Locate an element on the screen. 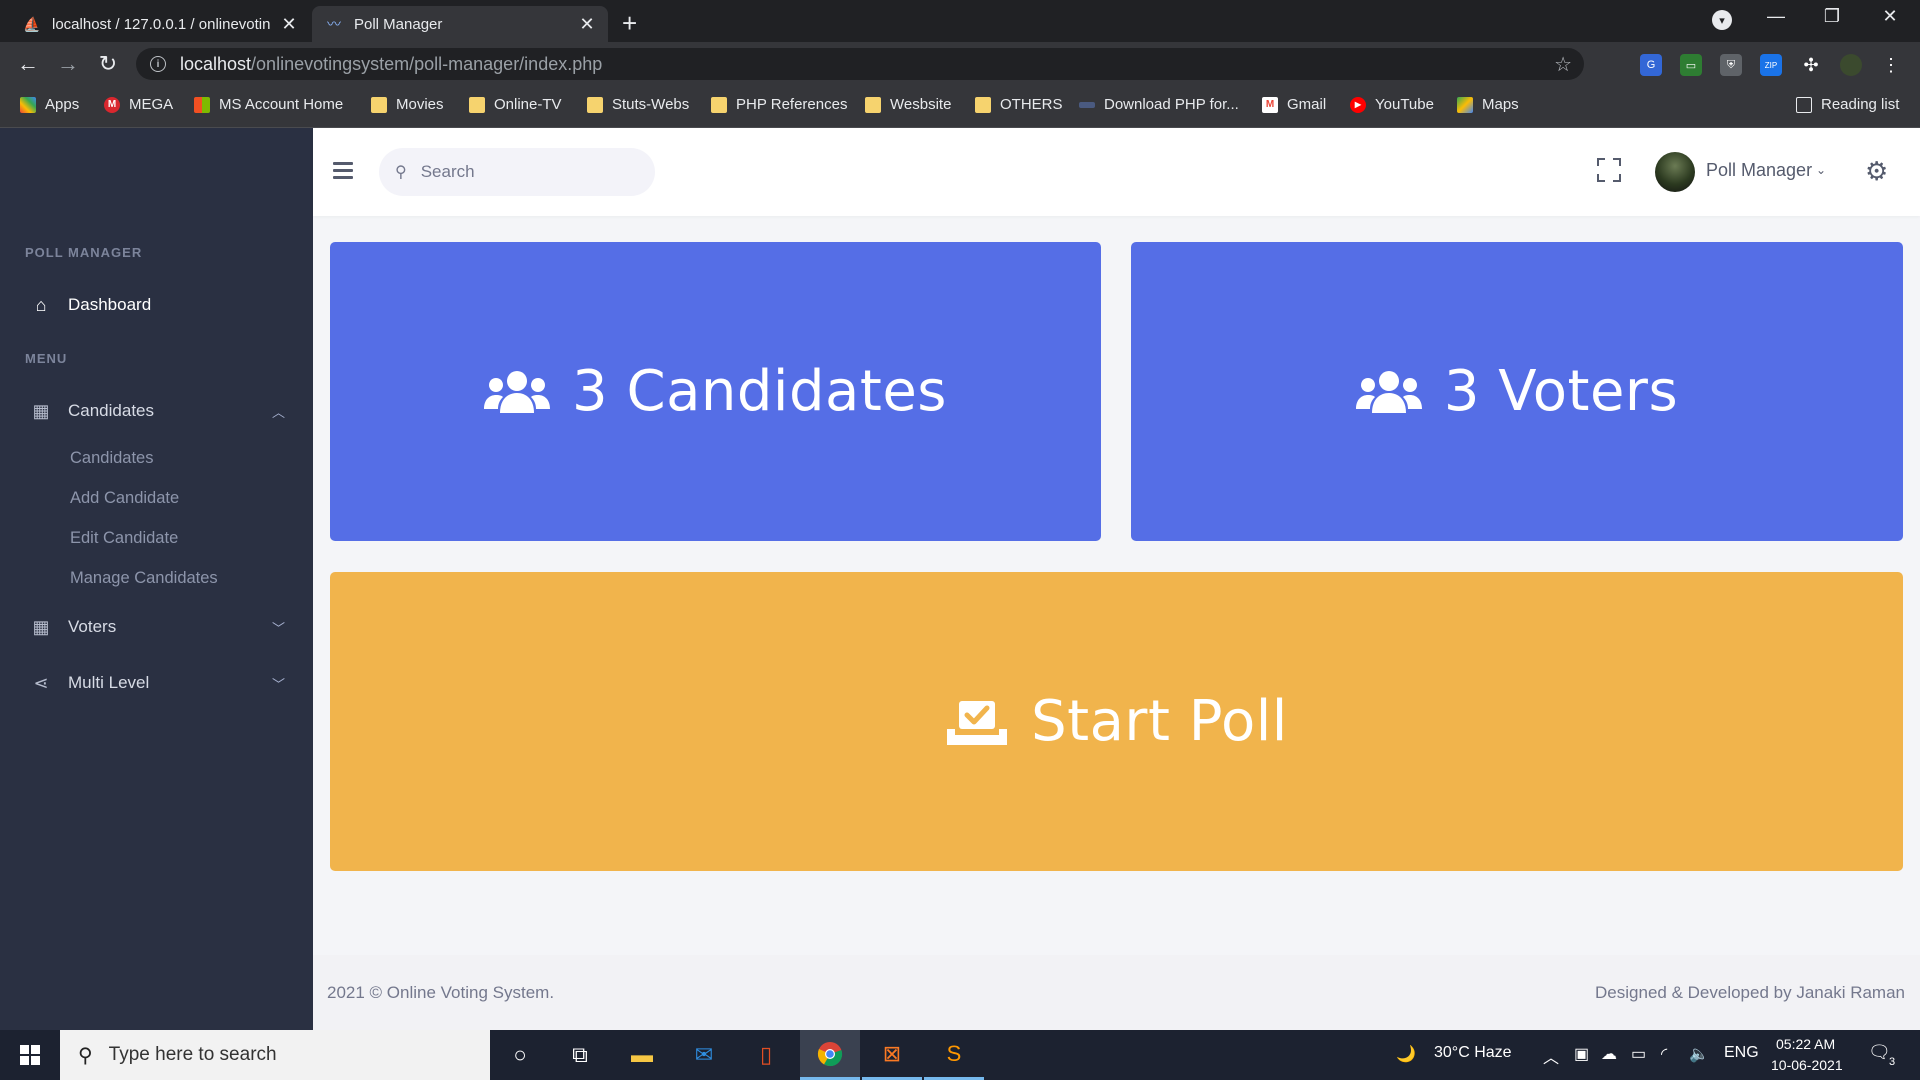  search-icon: ⚲ is located at coordinates (401, 172).